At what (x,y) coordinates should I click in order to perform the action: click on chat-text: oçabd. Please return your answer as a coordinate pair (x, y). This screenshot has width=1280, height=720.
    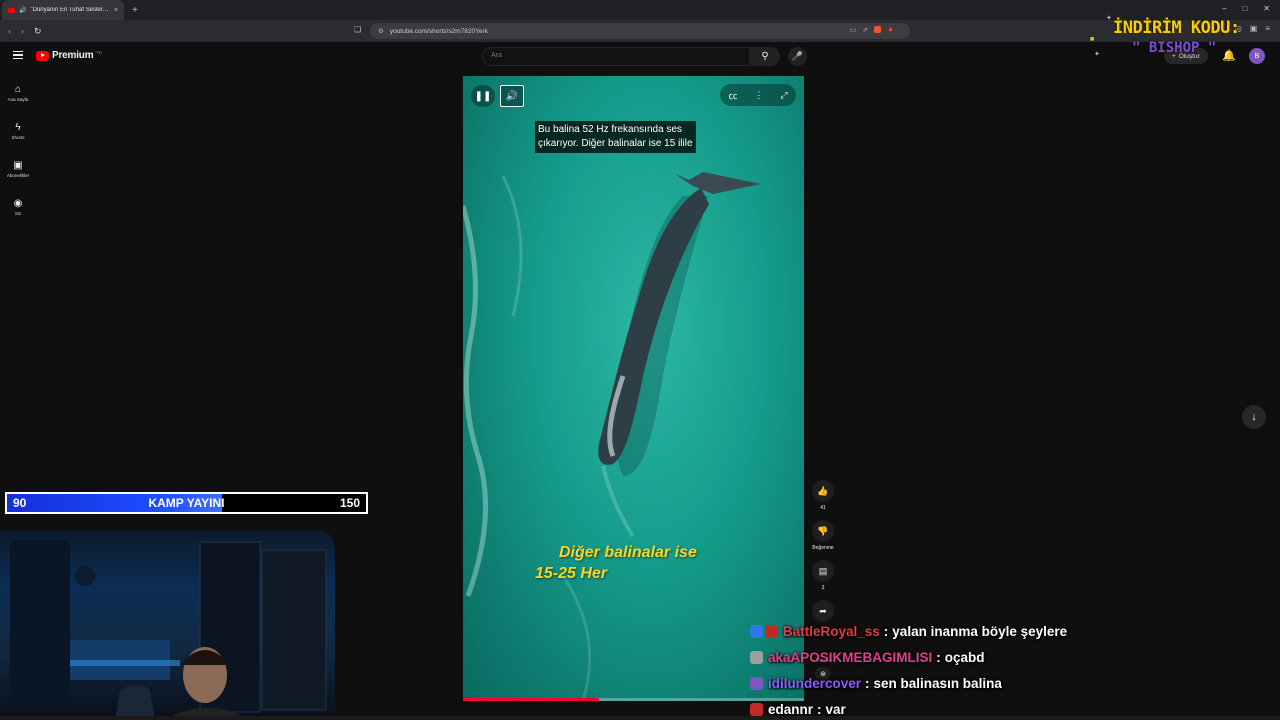
    Looking at the image, I should click on (964, 657).